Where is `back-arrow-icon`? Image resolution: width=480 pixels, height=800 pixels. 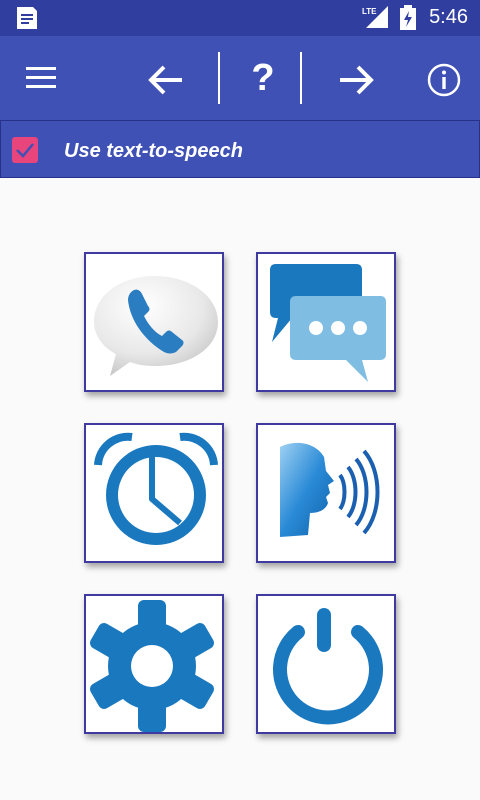
back-arrow-icon is located at coordinates (166, 80).